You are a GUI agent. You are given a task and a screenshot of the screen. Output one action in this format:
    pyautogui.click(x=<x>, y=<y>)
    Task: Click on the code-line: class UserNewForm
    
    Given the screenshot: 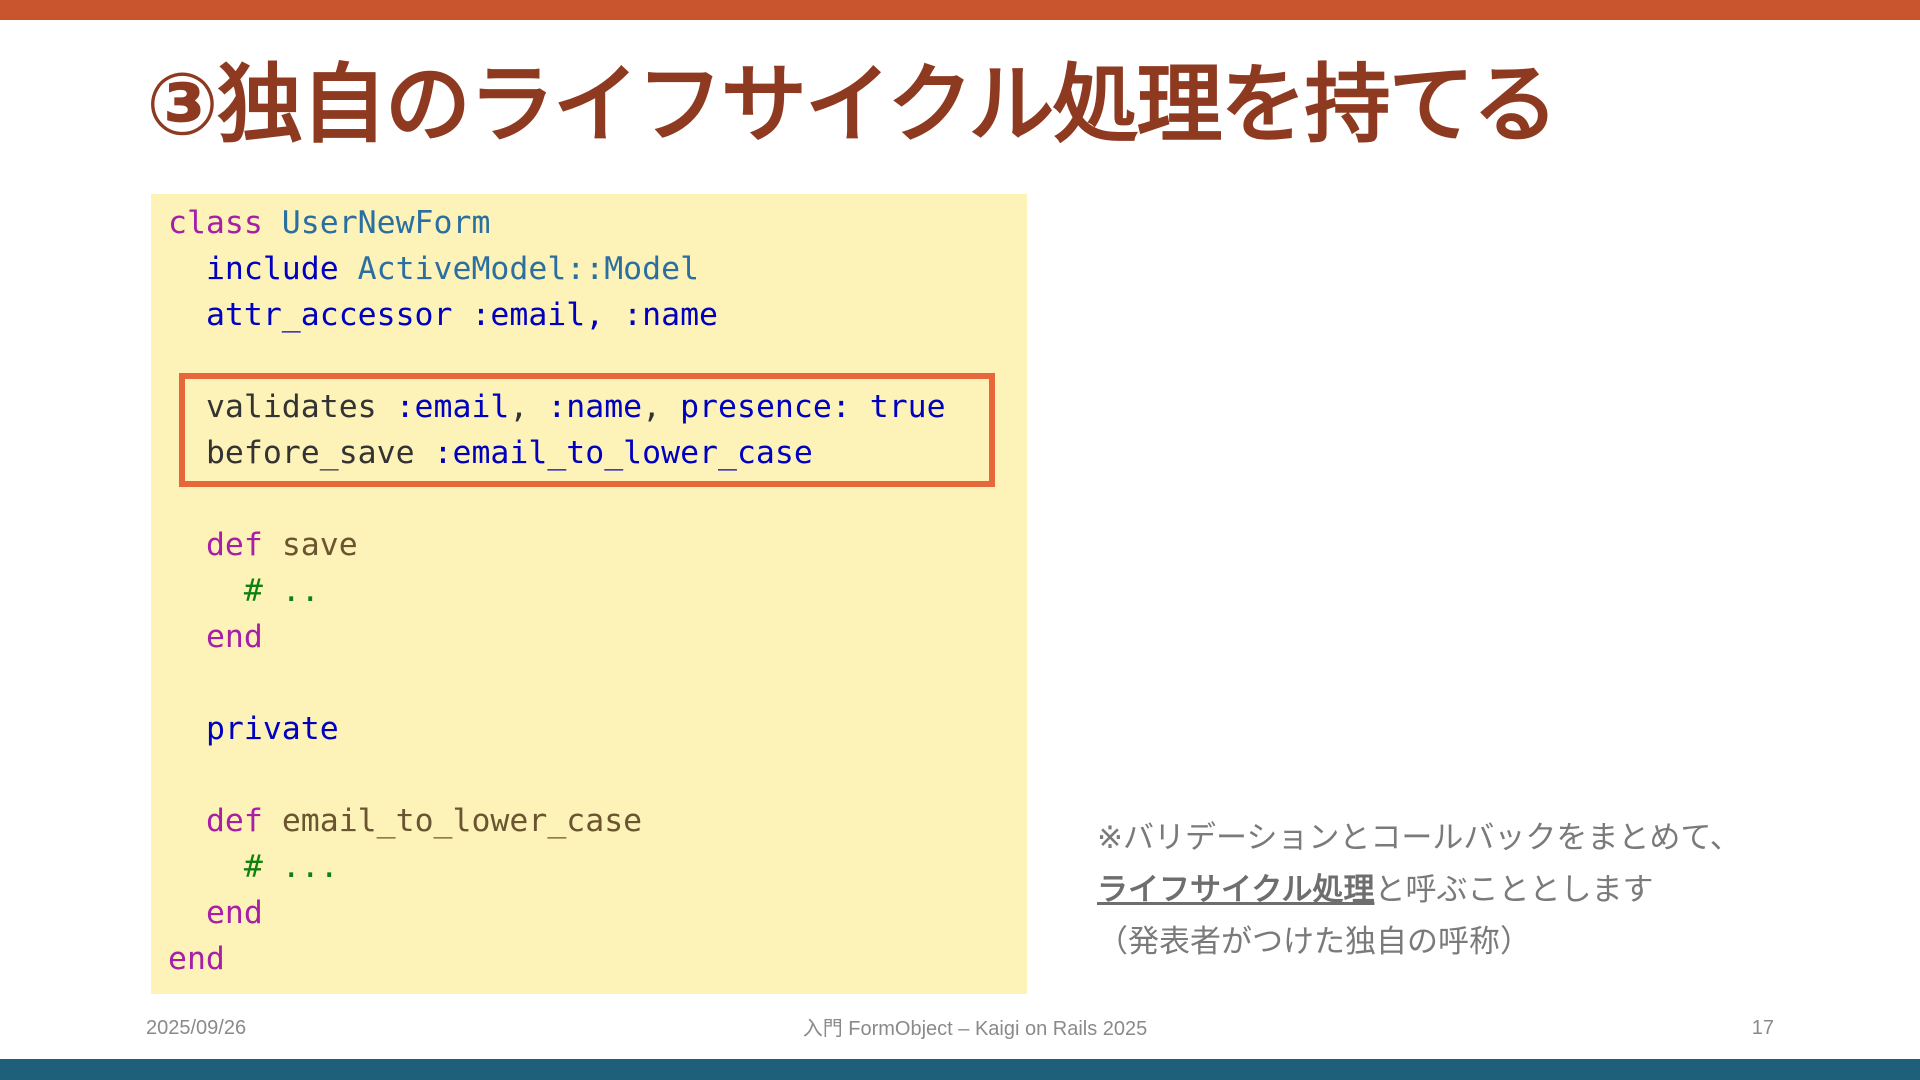 What is the action you would take?
    pyautogui.click(x=557, y=223)
    